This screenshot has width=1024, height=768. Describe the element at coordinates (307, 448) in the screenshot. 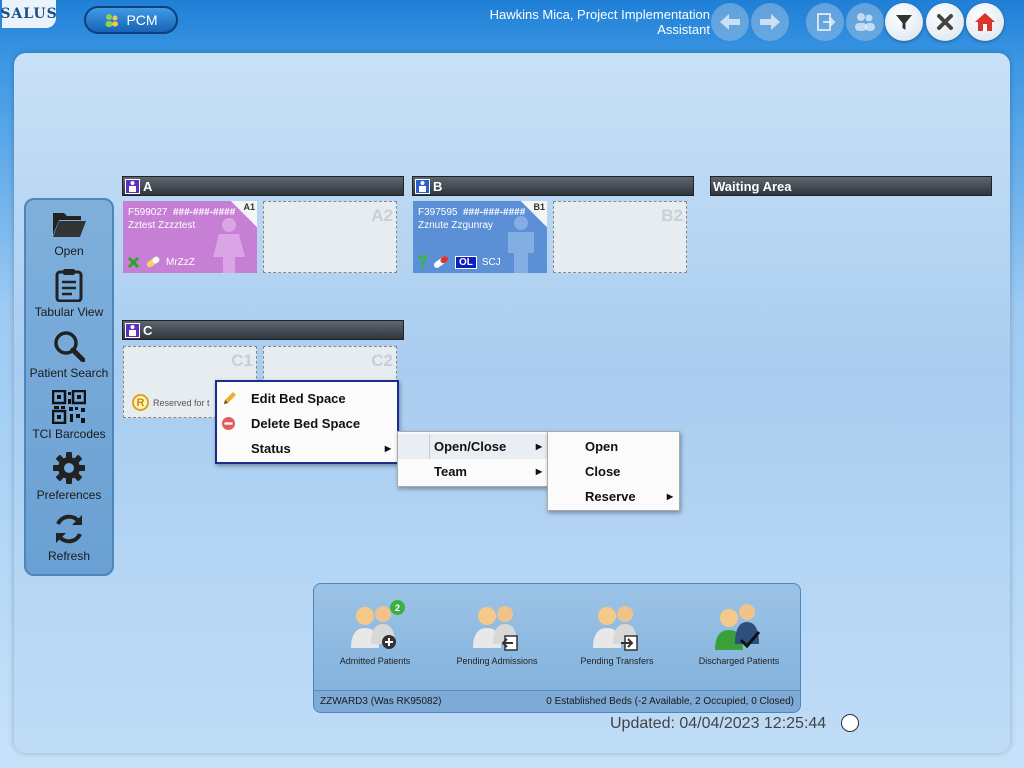

I see `menu-item-status: Status ▶` at that location.